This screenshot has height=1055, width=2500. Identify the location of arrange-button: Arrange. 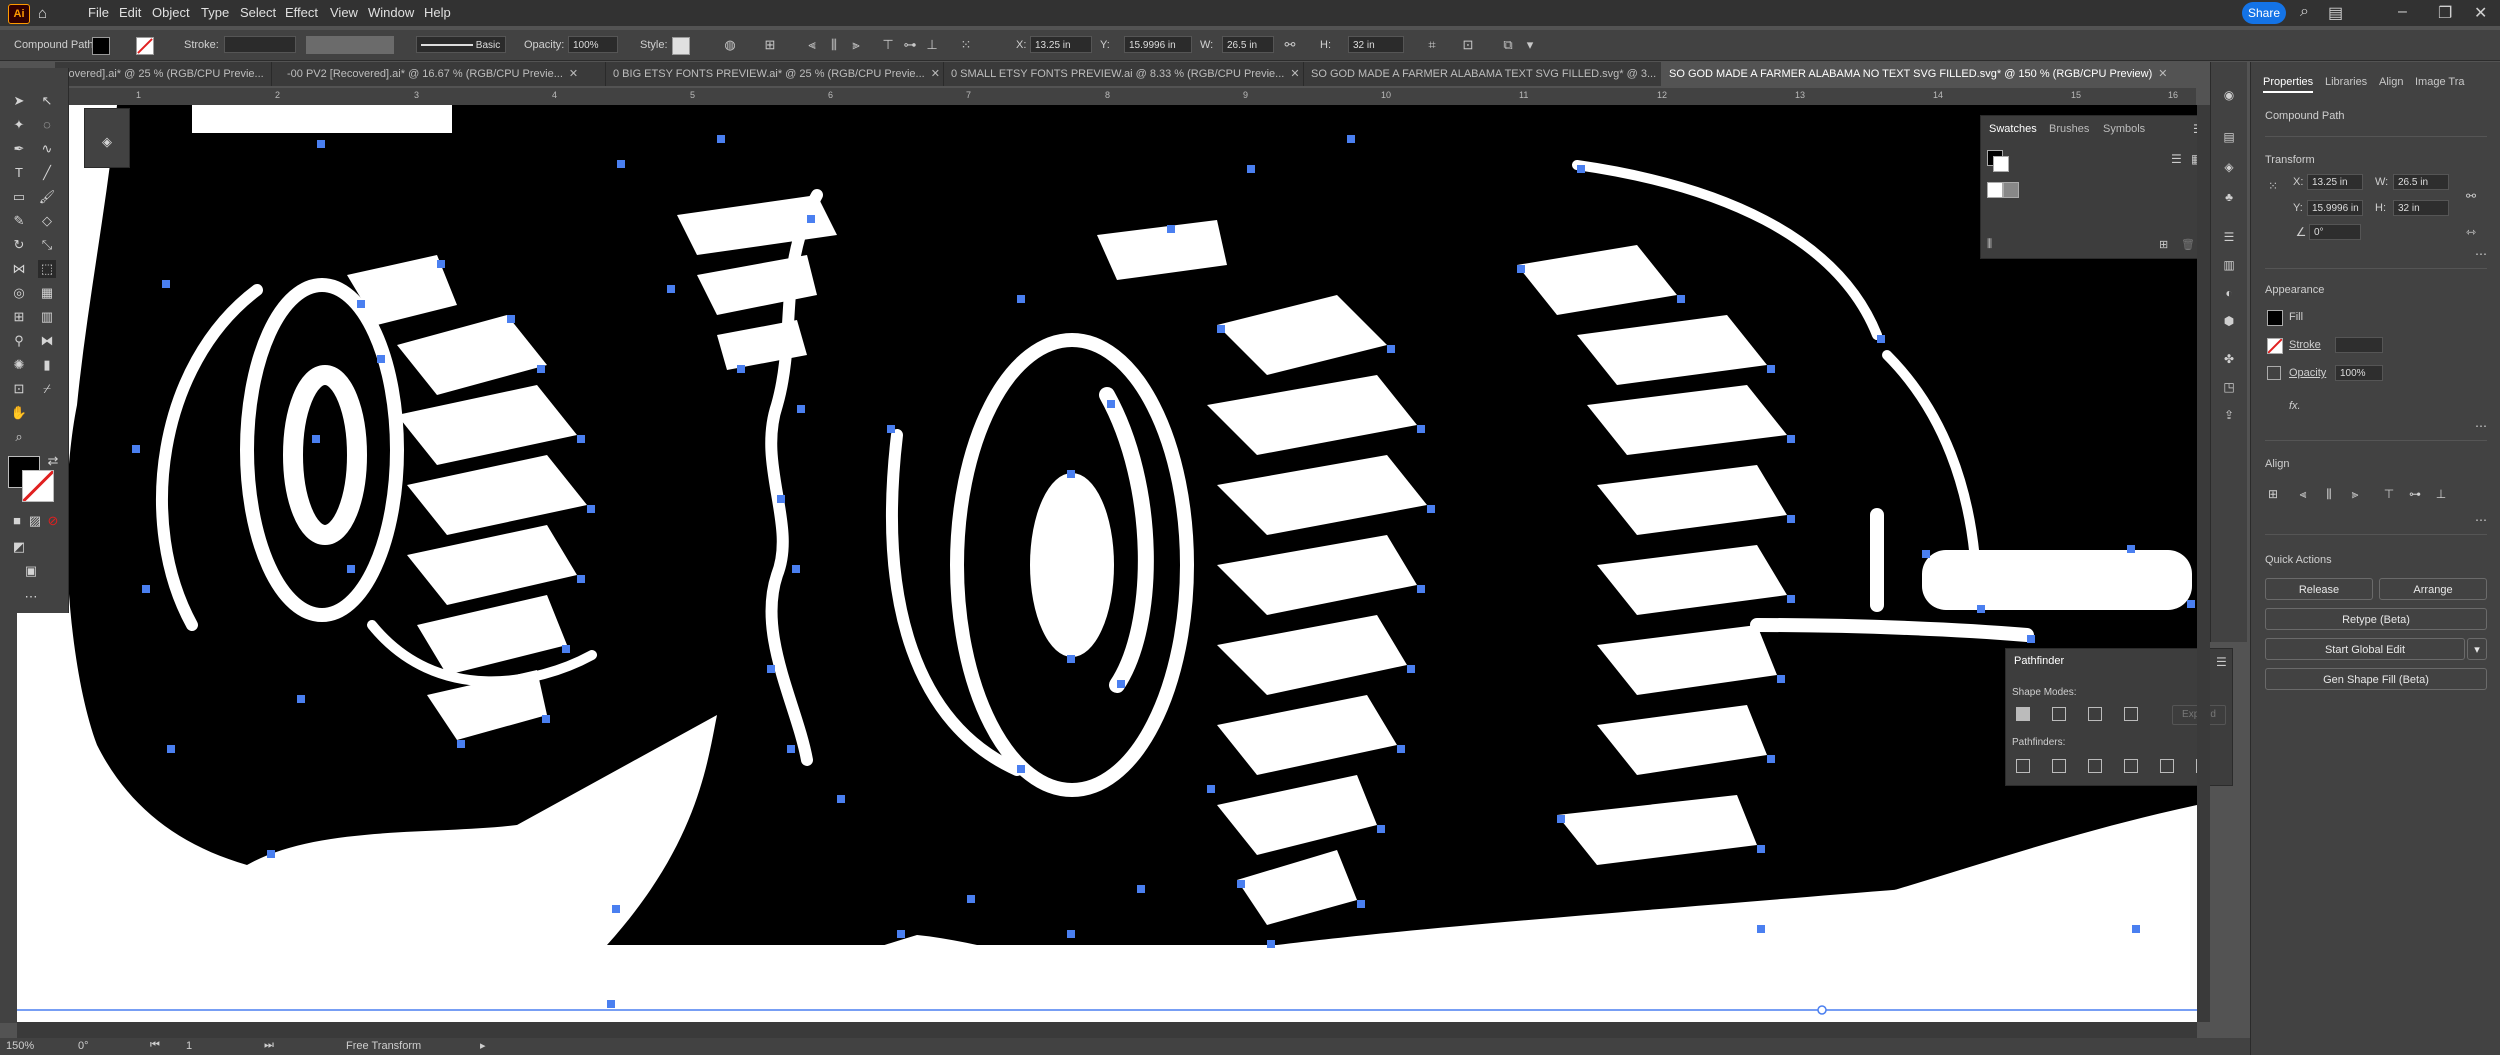
(2433, 589).